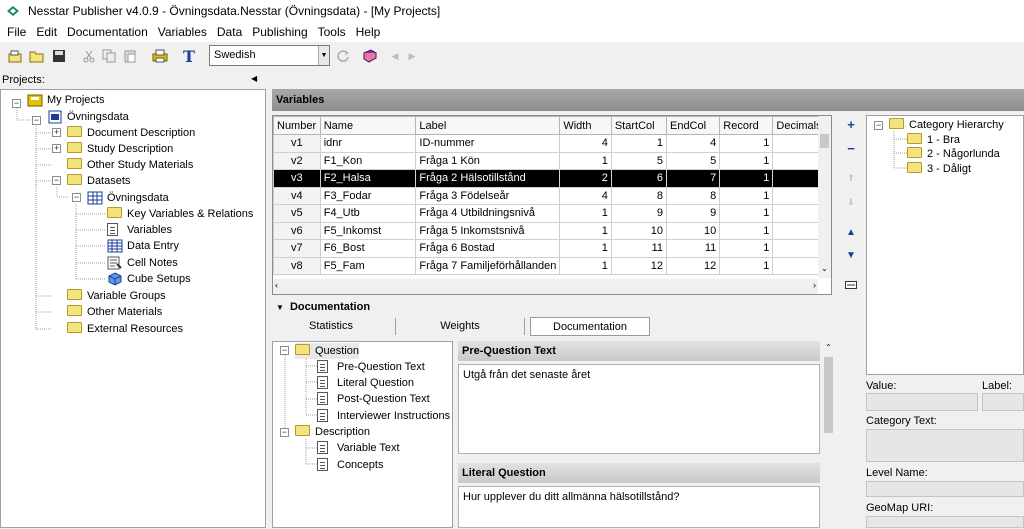 This screenshot has height=529, width=1024. Describe the element at coordinates (323, 307) in the screenshot. I see `documentation-header: ▼ Documentation` at that location.